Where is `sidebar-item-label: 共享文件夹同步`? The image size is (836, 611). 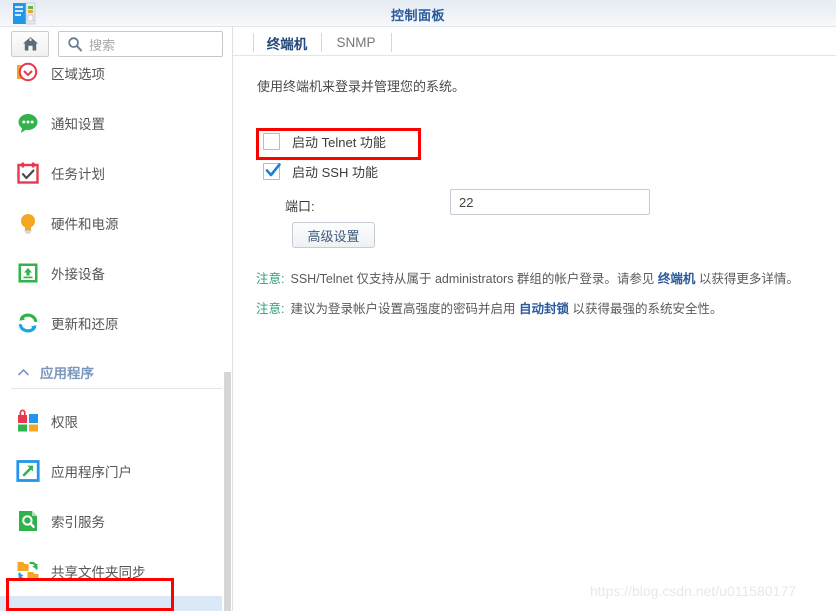 sidebar-item-label: 共享文件夹同步 is located at coordinates (98, 572).